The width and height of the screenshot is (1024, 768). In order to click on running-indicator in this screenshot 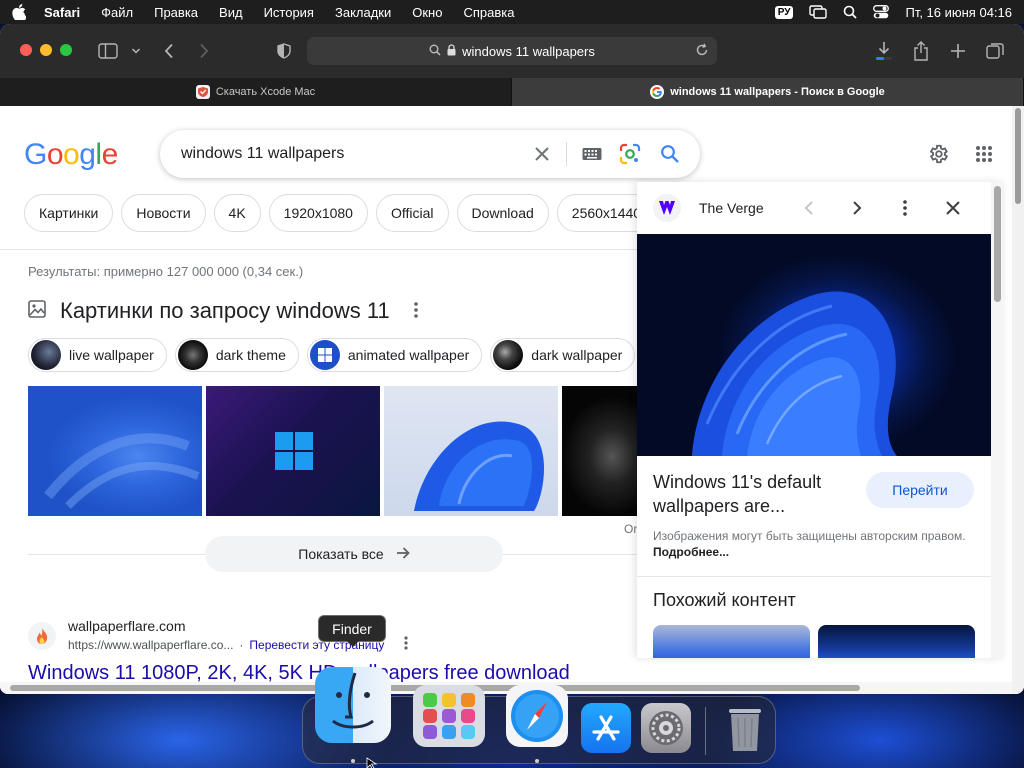, I will do `click(353, 761)`.